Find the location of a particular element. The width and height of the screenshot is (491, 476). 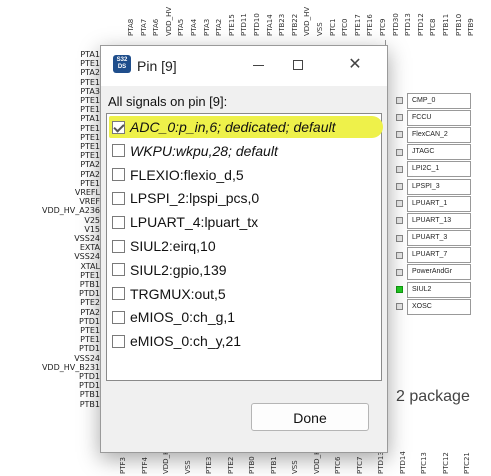

top-pin: PTA7 is located at coordinates (144, 19).